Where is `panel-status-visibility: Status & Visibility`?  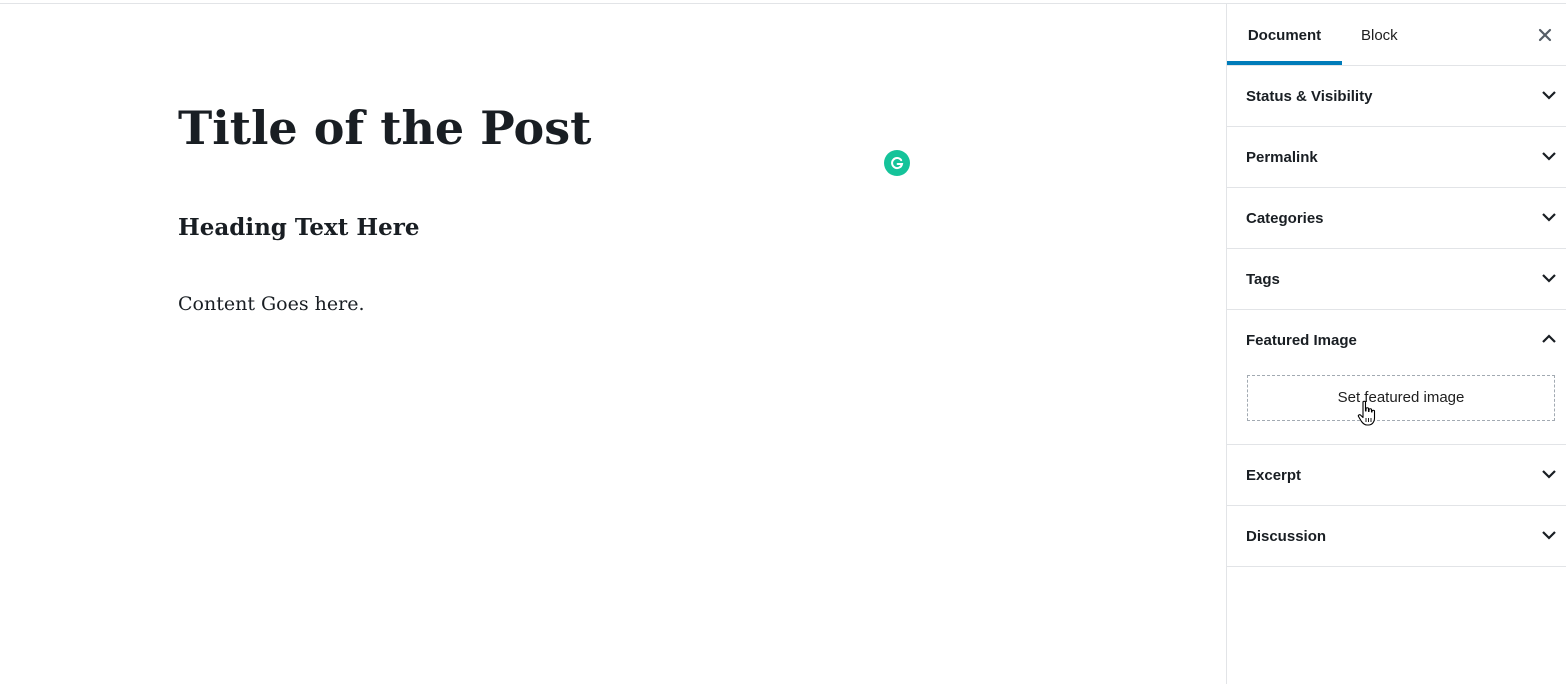 panel-status-visibility: Status & Visibility is located at coordinates (1396, 96).